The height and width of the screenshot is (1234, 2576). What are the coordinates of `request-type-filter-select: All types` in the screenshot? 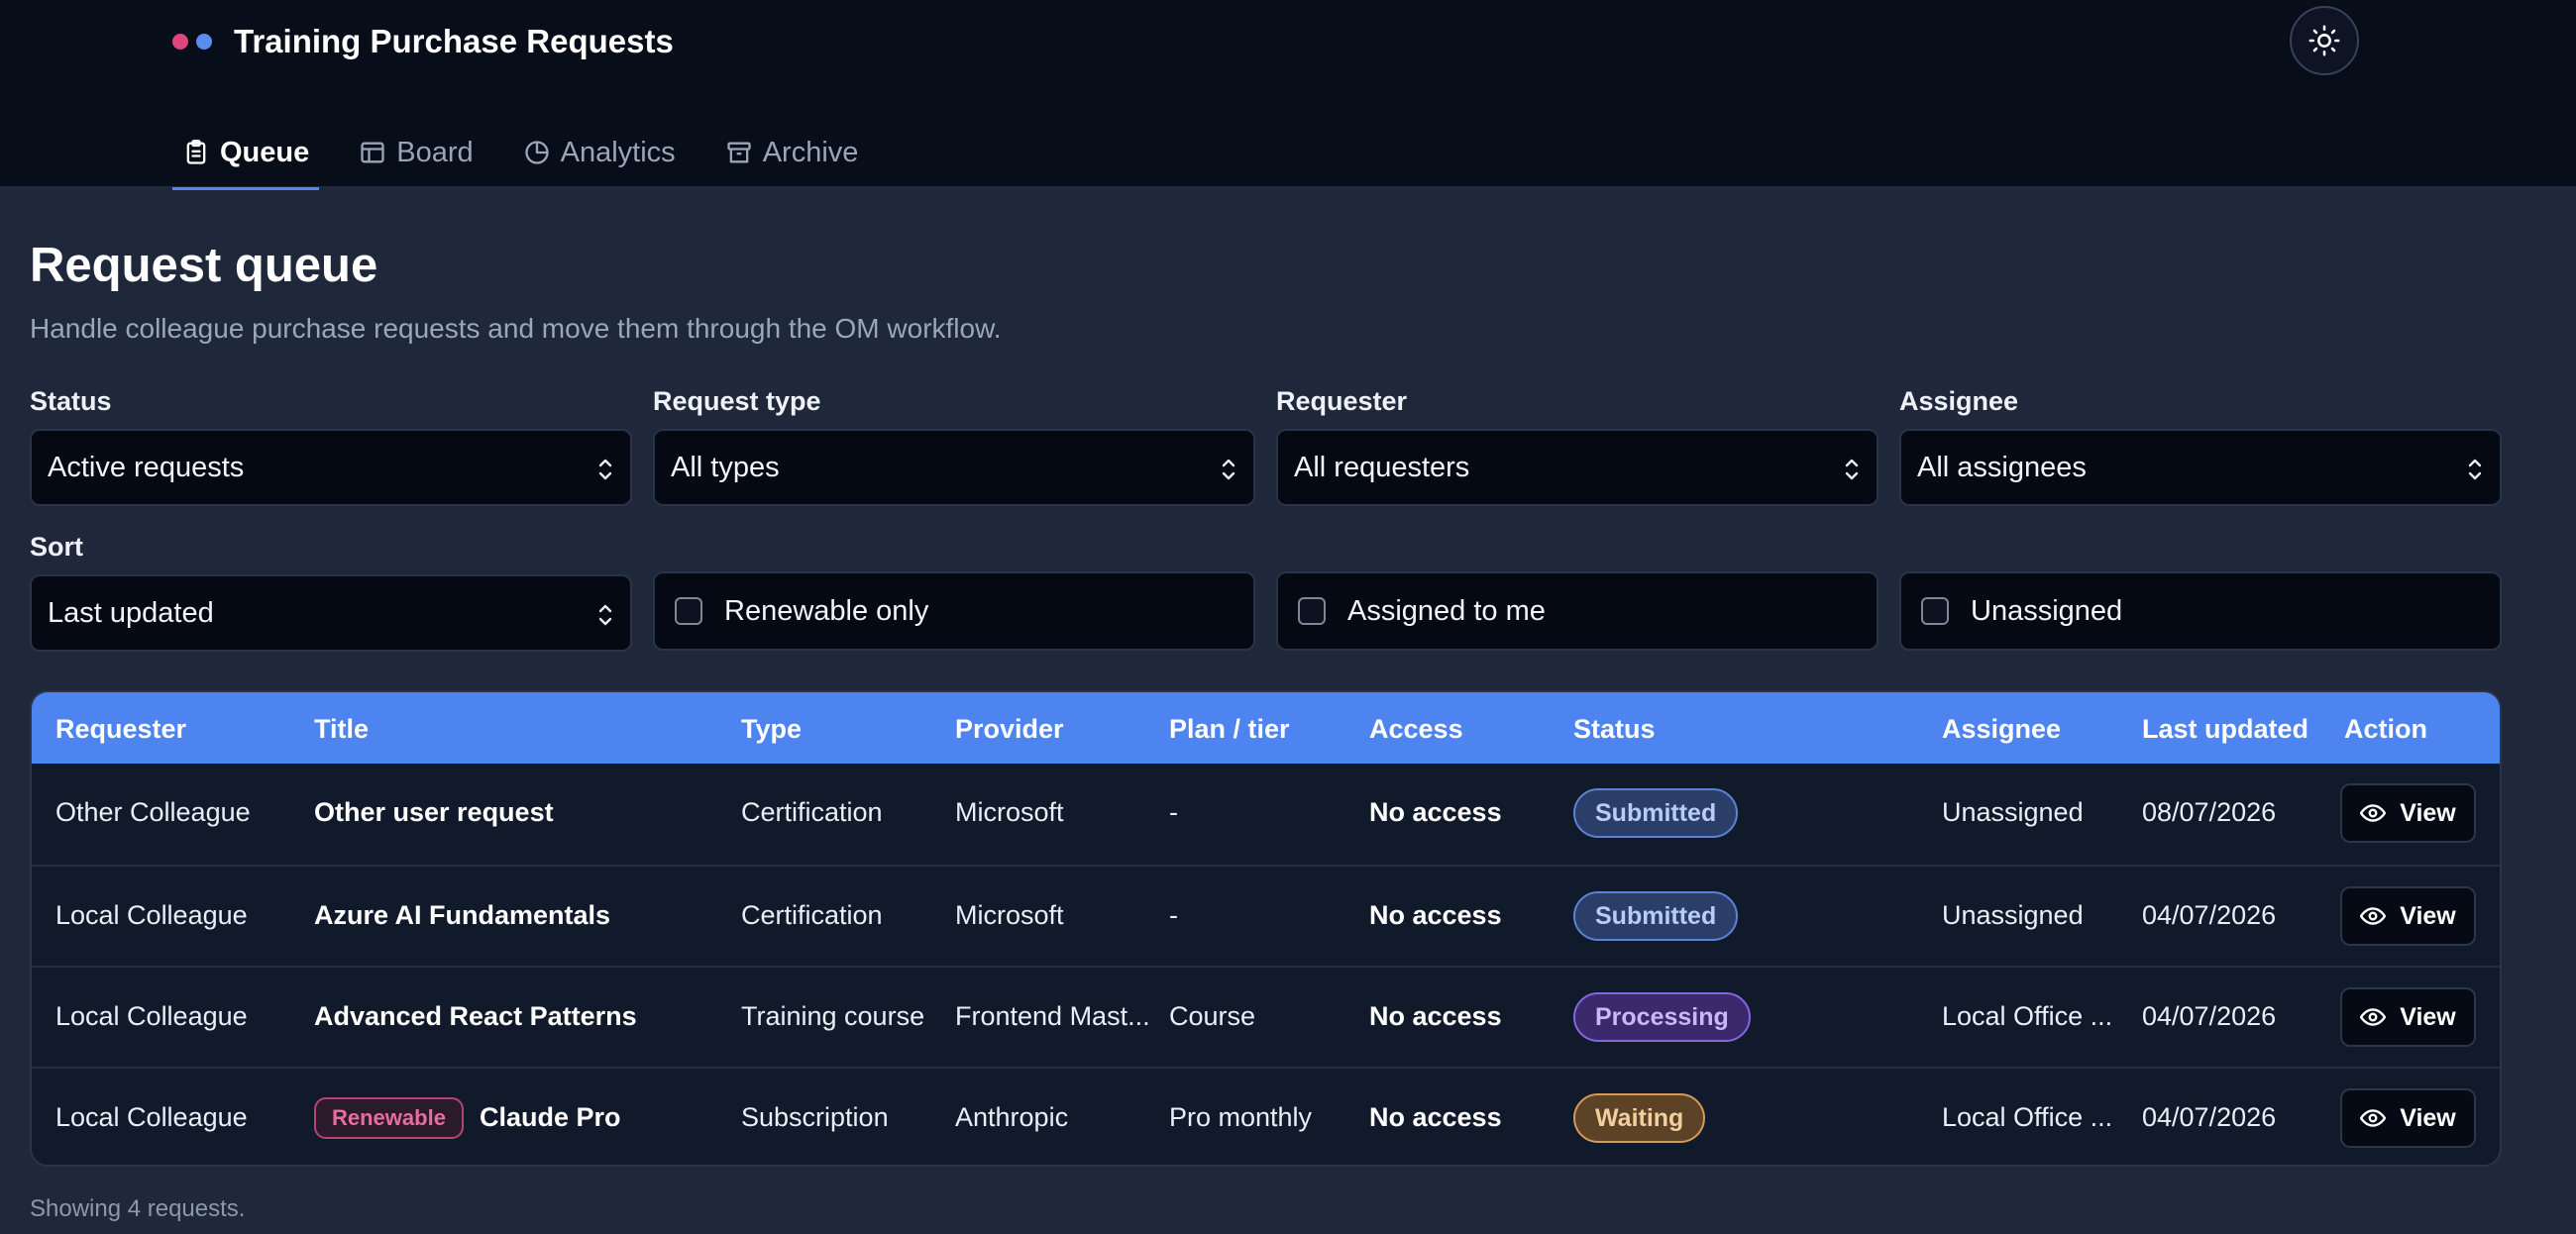 It's located at (954, 467).